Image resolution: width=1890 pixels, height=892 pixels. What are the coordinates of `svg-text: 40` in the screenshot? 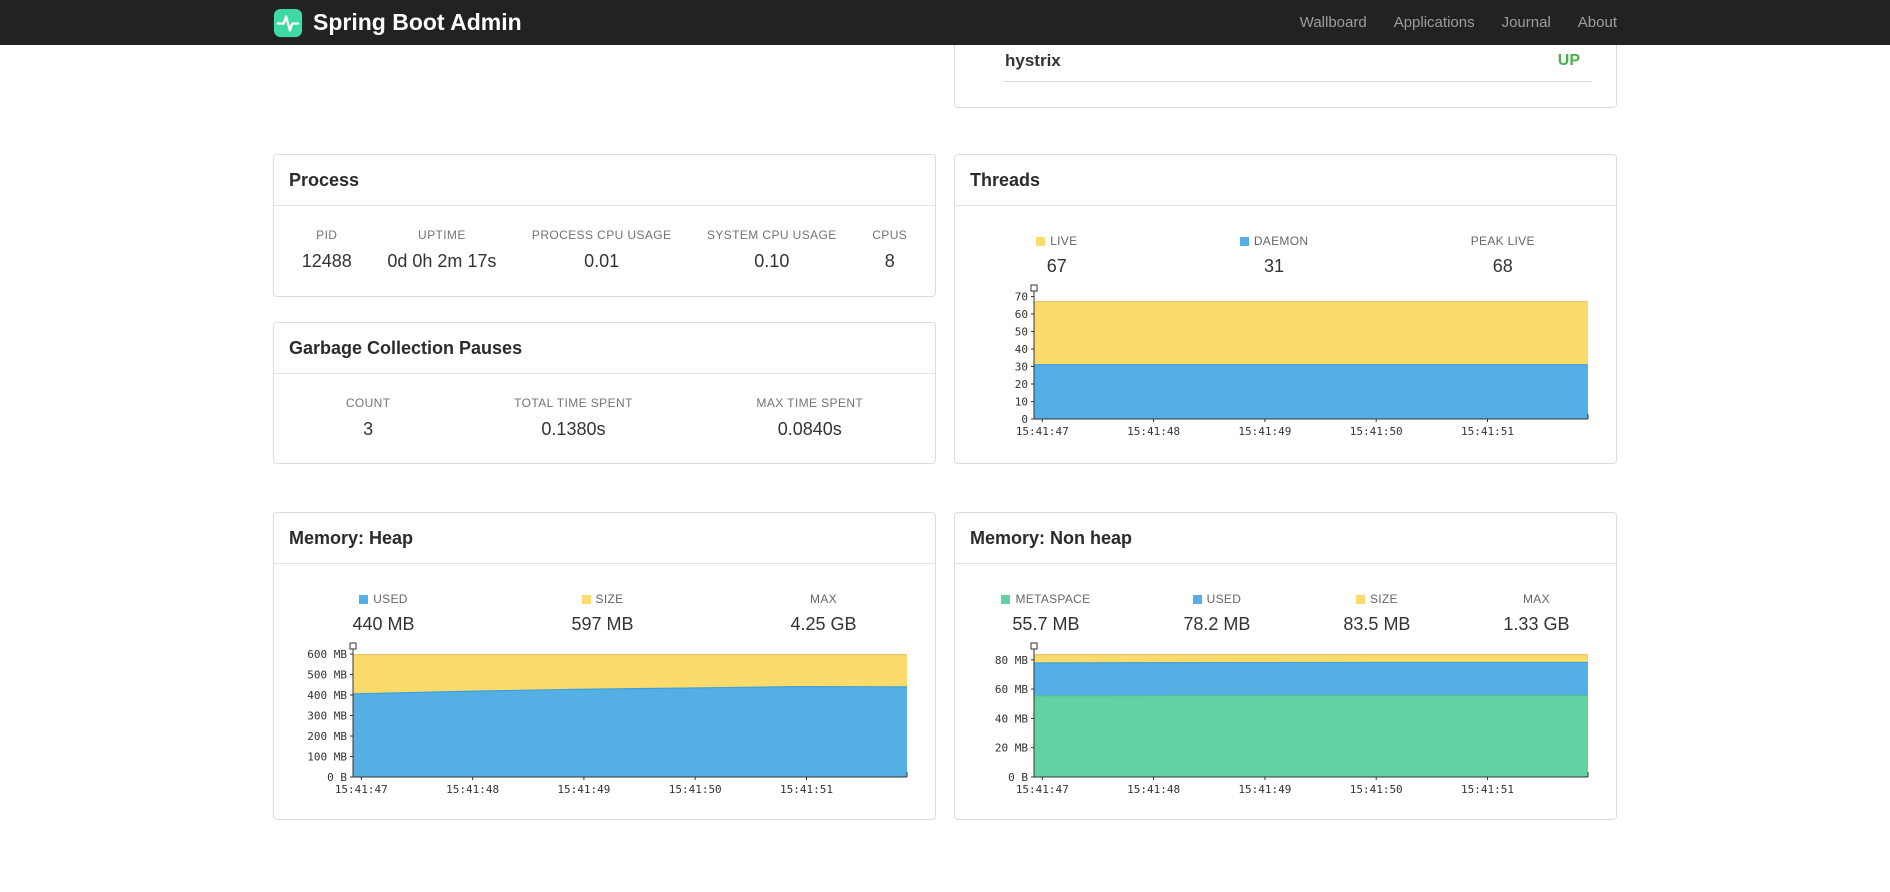 It's located at (1020, 349).